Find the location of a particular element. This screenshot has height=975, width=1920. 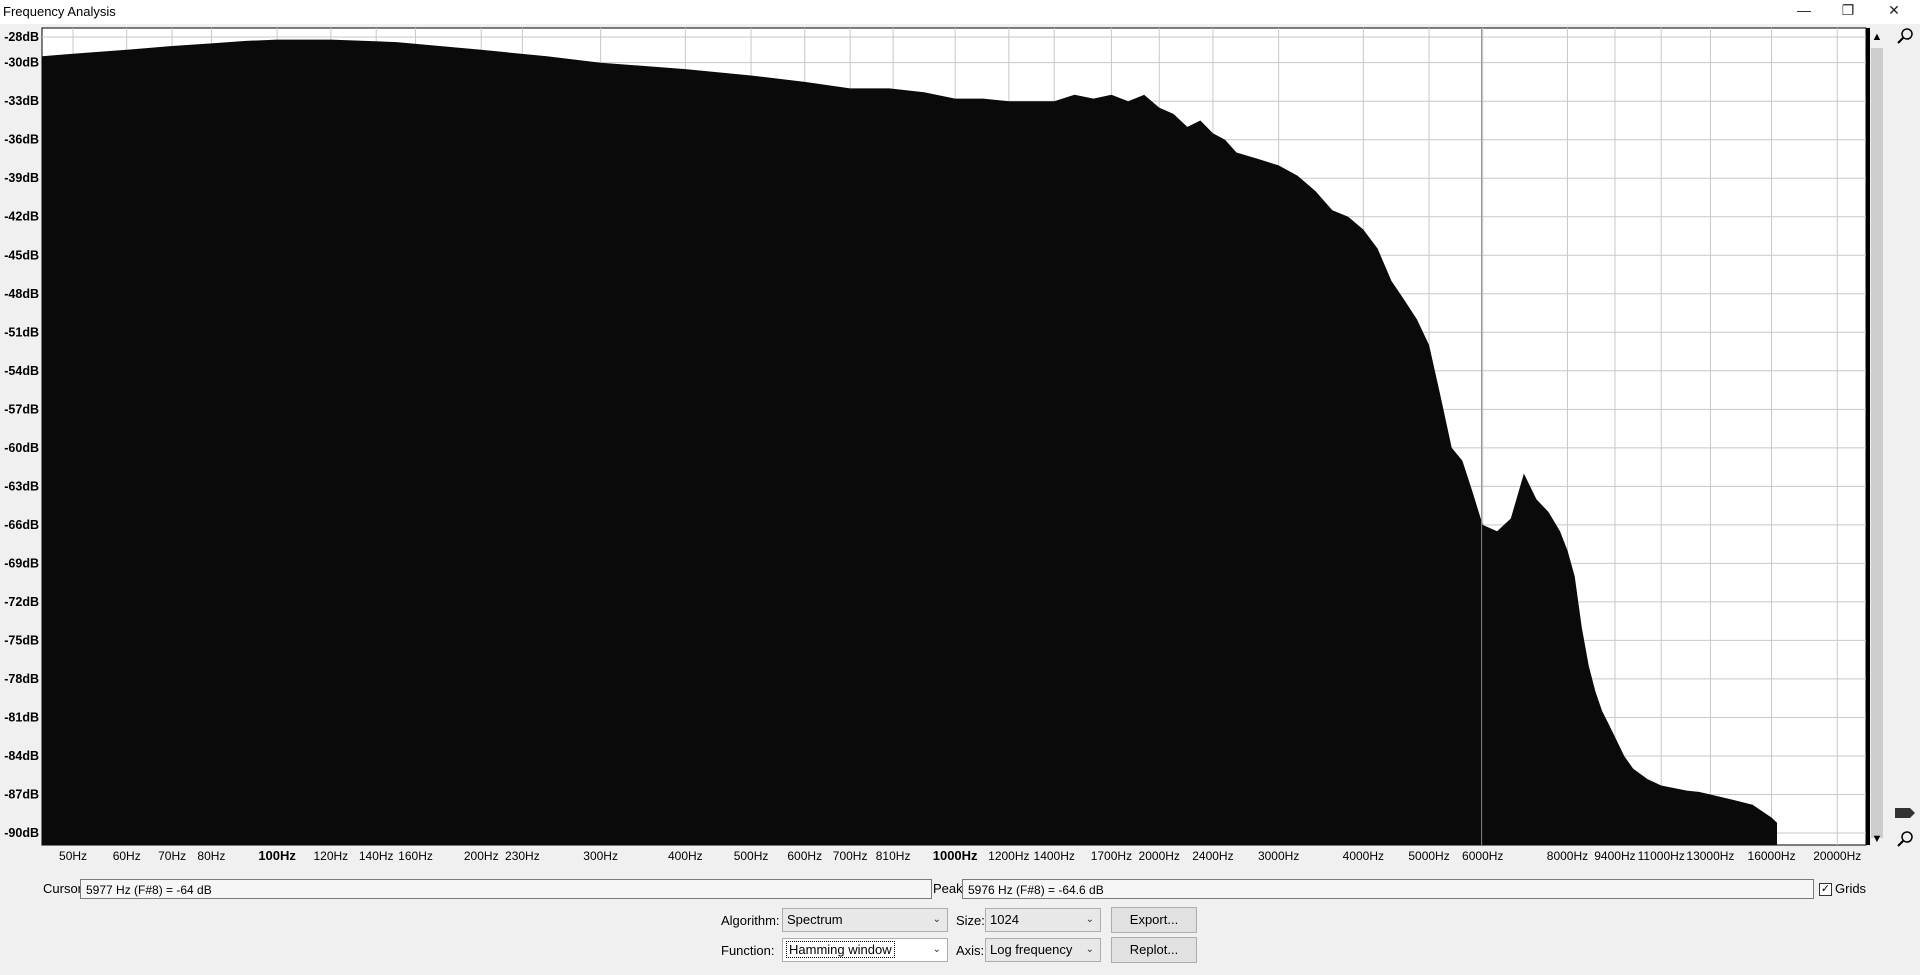

size-value: 1024 is located at coordinates (1004, 919).